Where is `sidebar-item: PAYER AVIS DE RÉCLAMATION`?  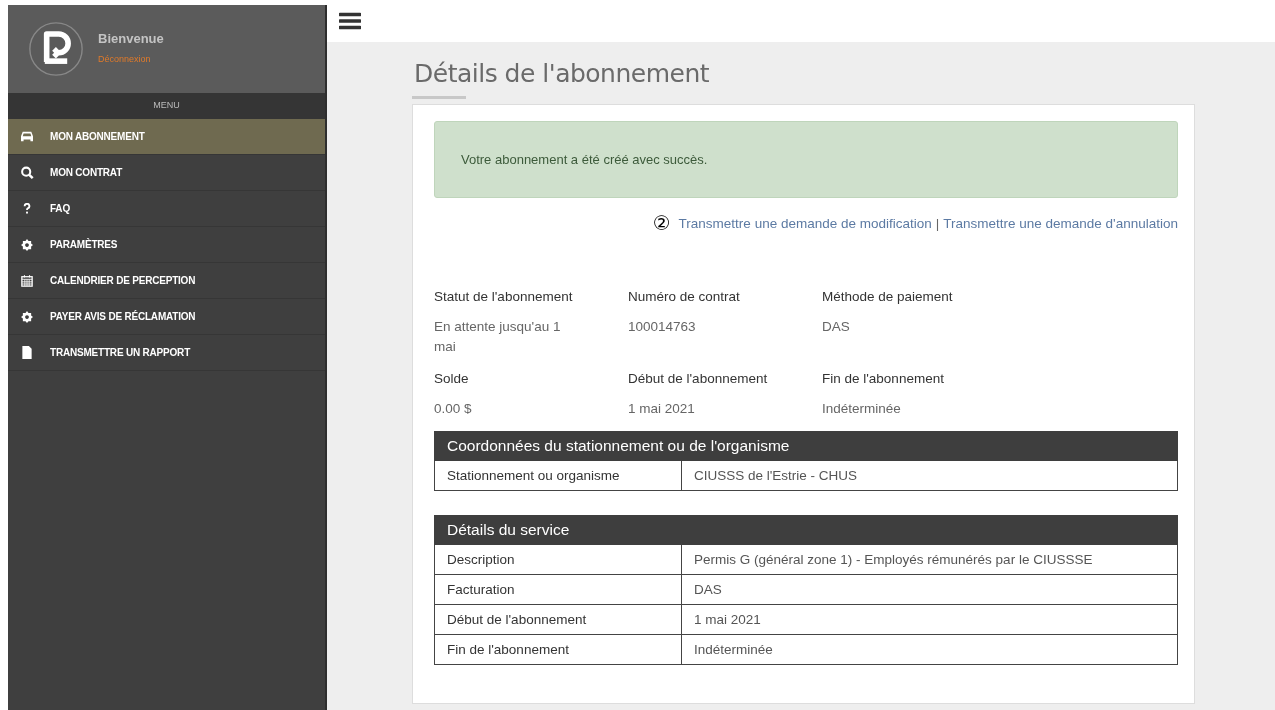
sidebar-item: PAYER AVIS DE RÉCLAMATION is located at coordinates (166, 317).